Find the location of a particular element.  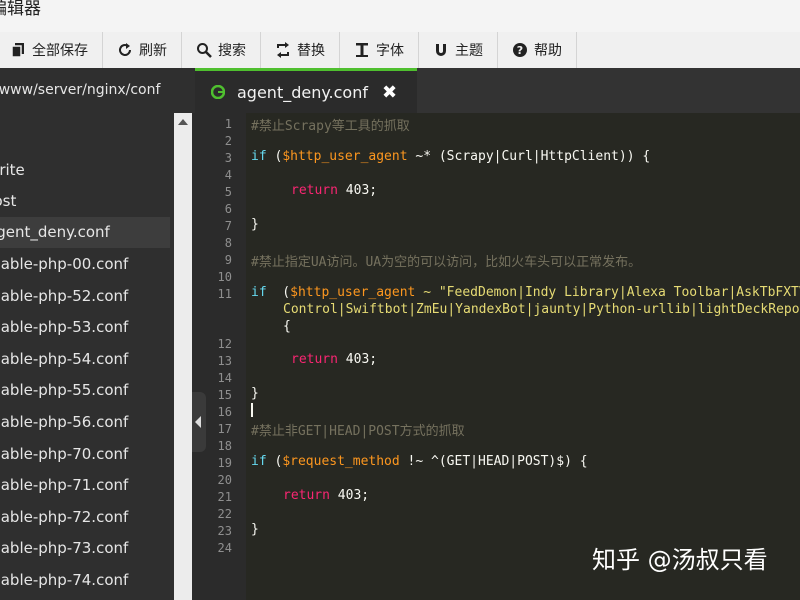

line-number: 4 is located at coordinates (228, 175).